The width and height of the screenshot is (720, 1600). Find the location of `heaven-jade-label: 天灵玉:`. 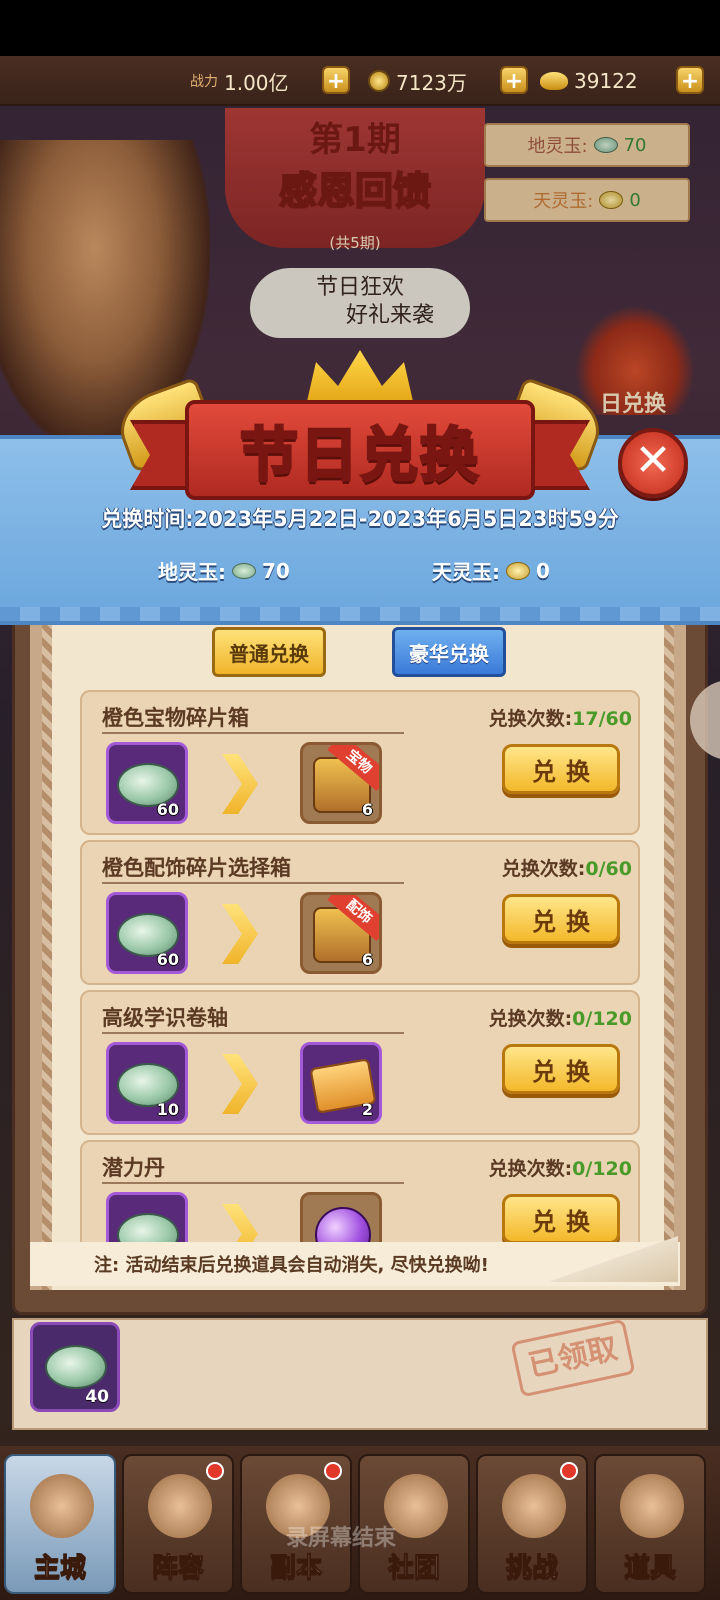

heaven-jade-label: 天灵玉: is located at coordinates (466, 572).